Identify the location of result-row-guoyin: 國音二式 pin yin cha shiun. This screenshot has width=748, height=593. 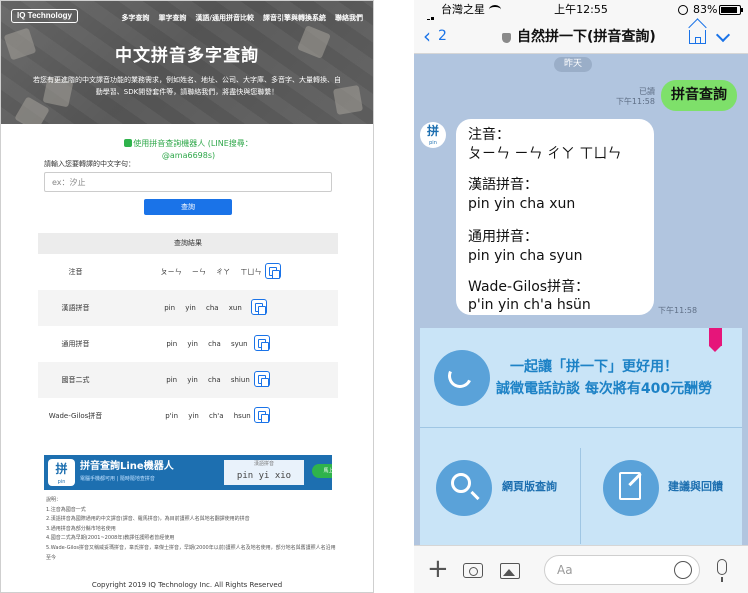
(188, 380).